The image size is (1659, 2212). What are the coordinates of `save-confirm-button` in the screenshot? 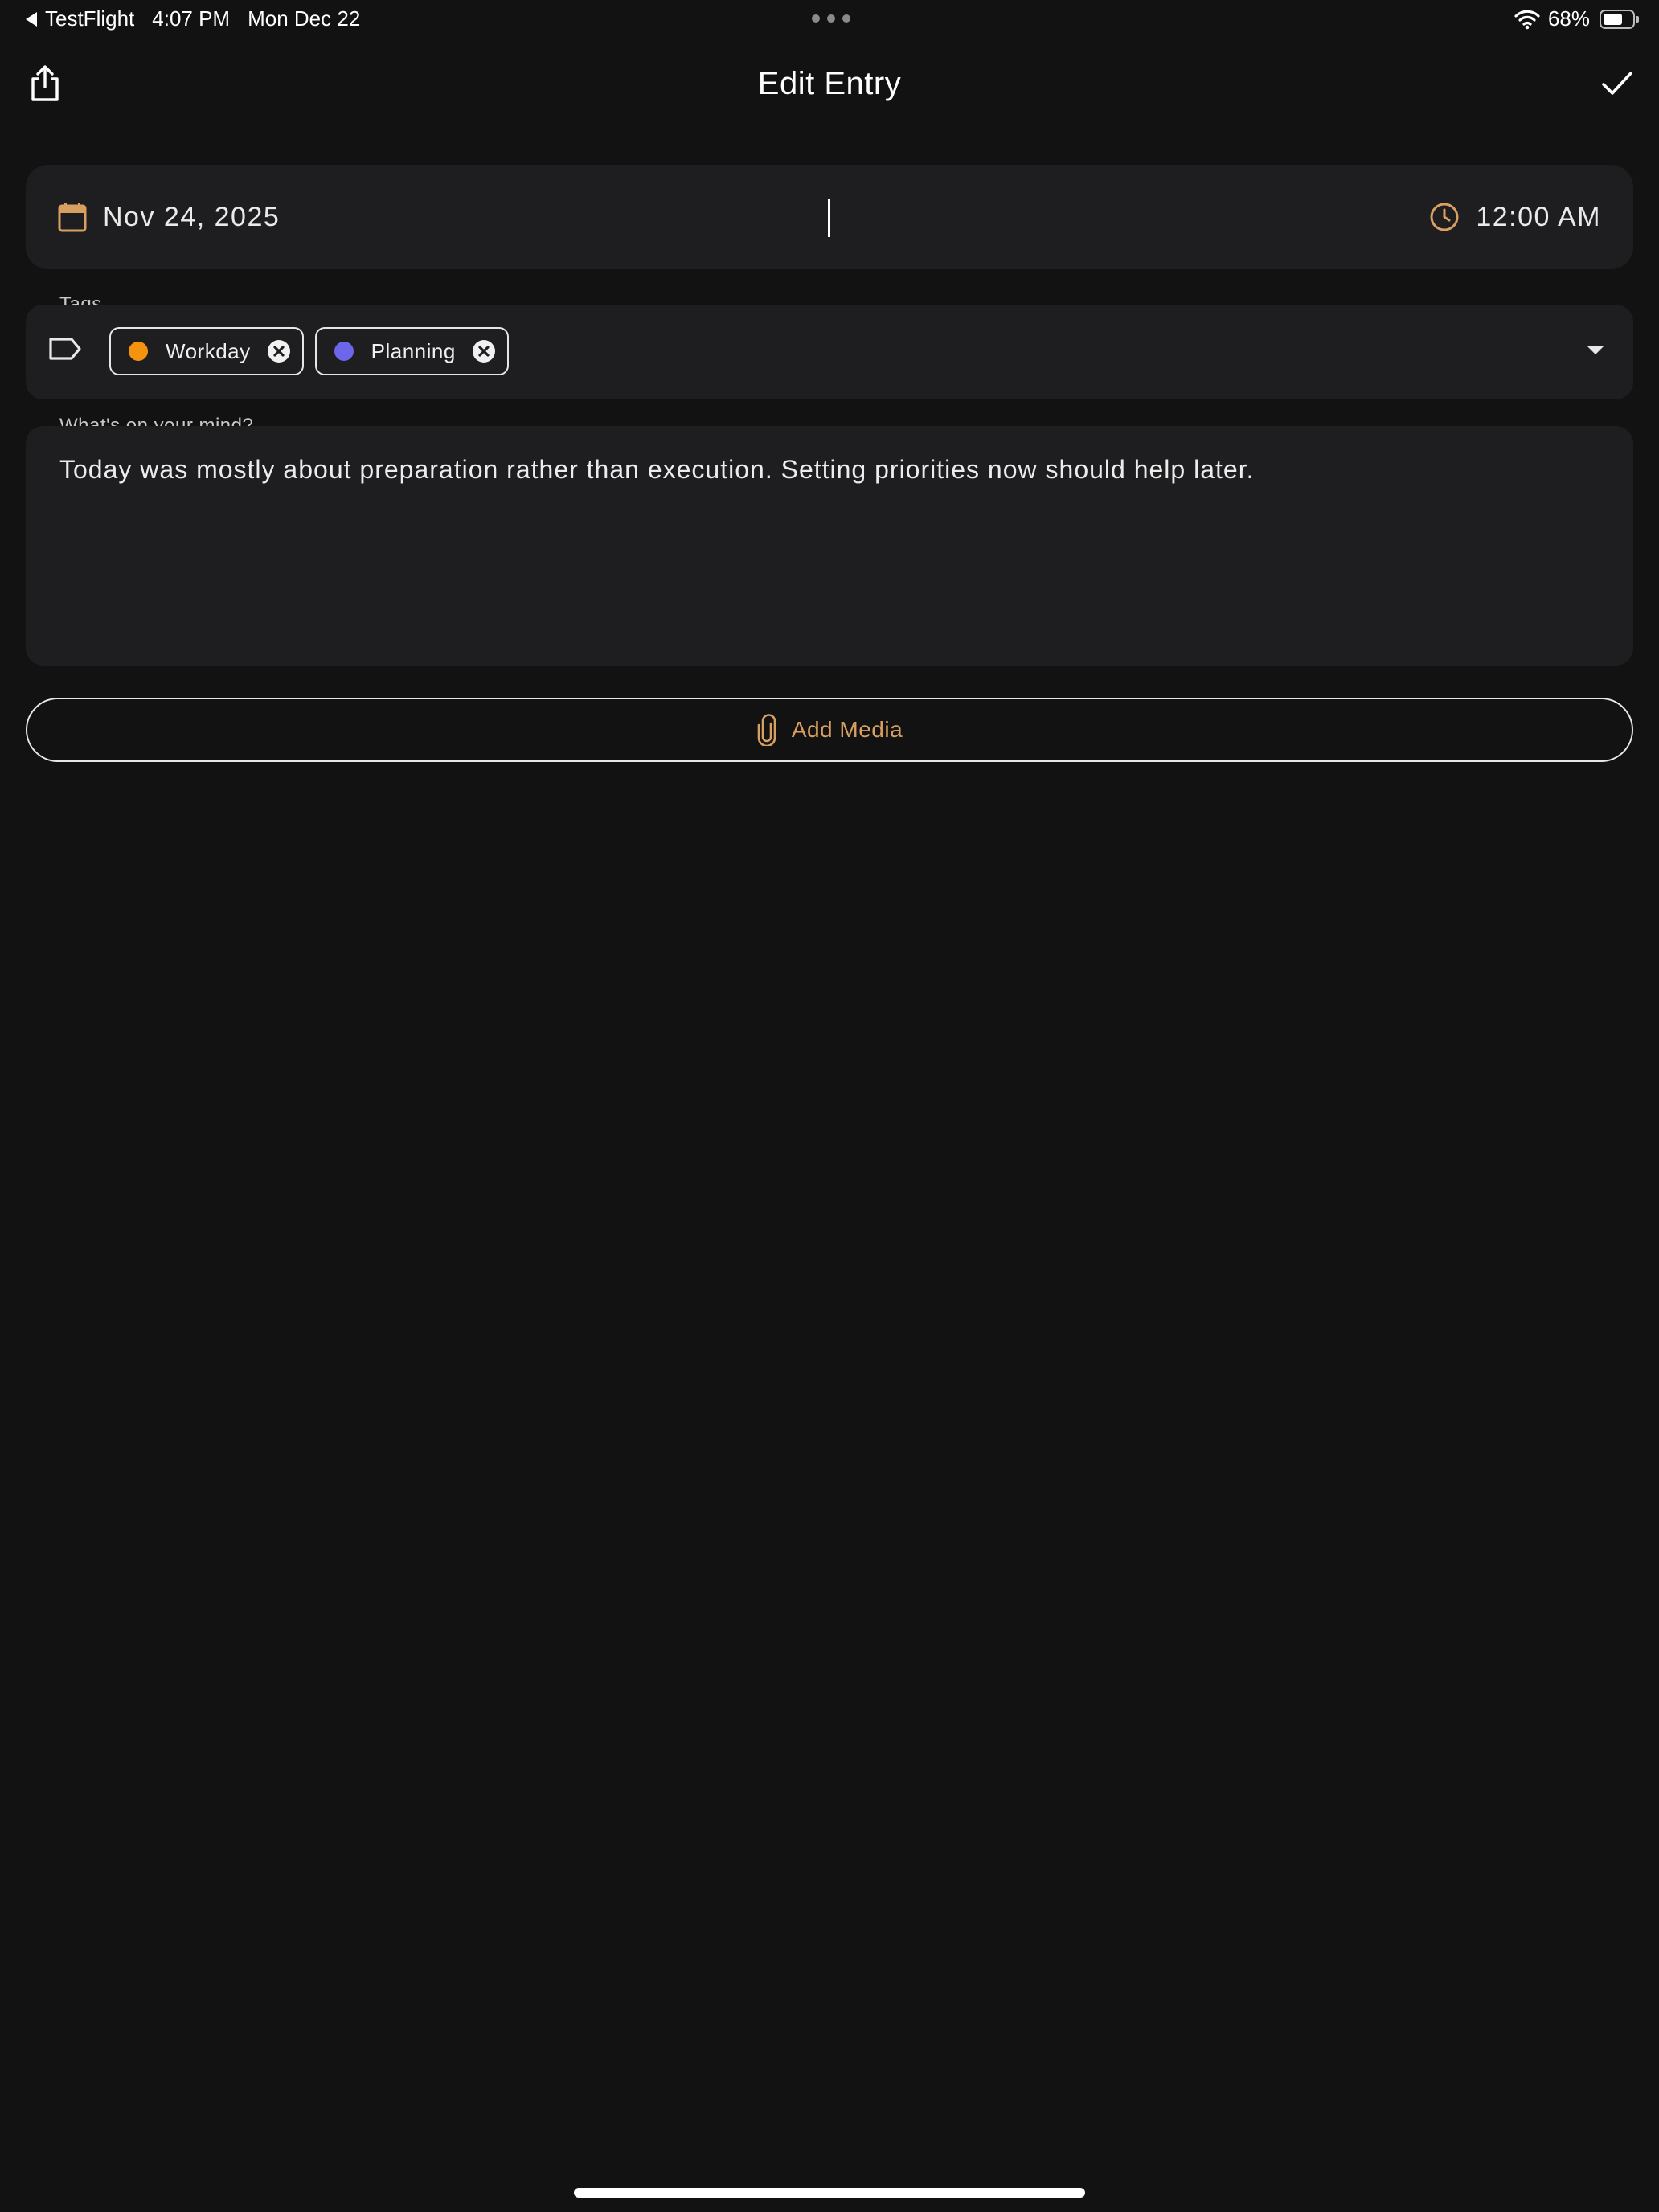 It's located at (1617, 83).